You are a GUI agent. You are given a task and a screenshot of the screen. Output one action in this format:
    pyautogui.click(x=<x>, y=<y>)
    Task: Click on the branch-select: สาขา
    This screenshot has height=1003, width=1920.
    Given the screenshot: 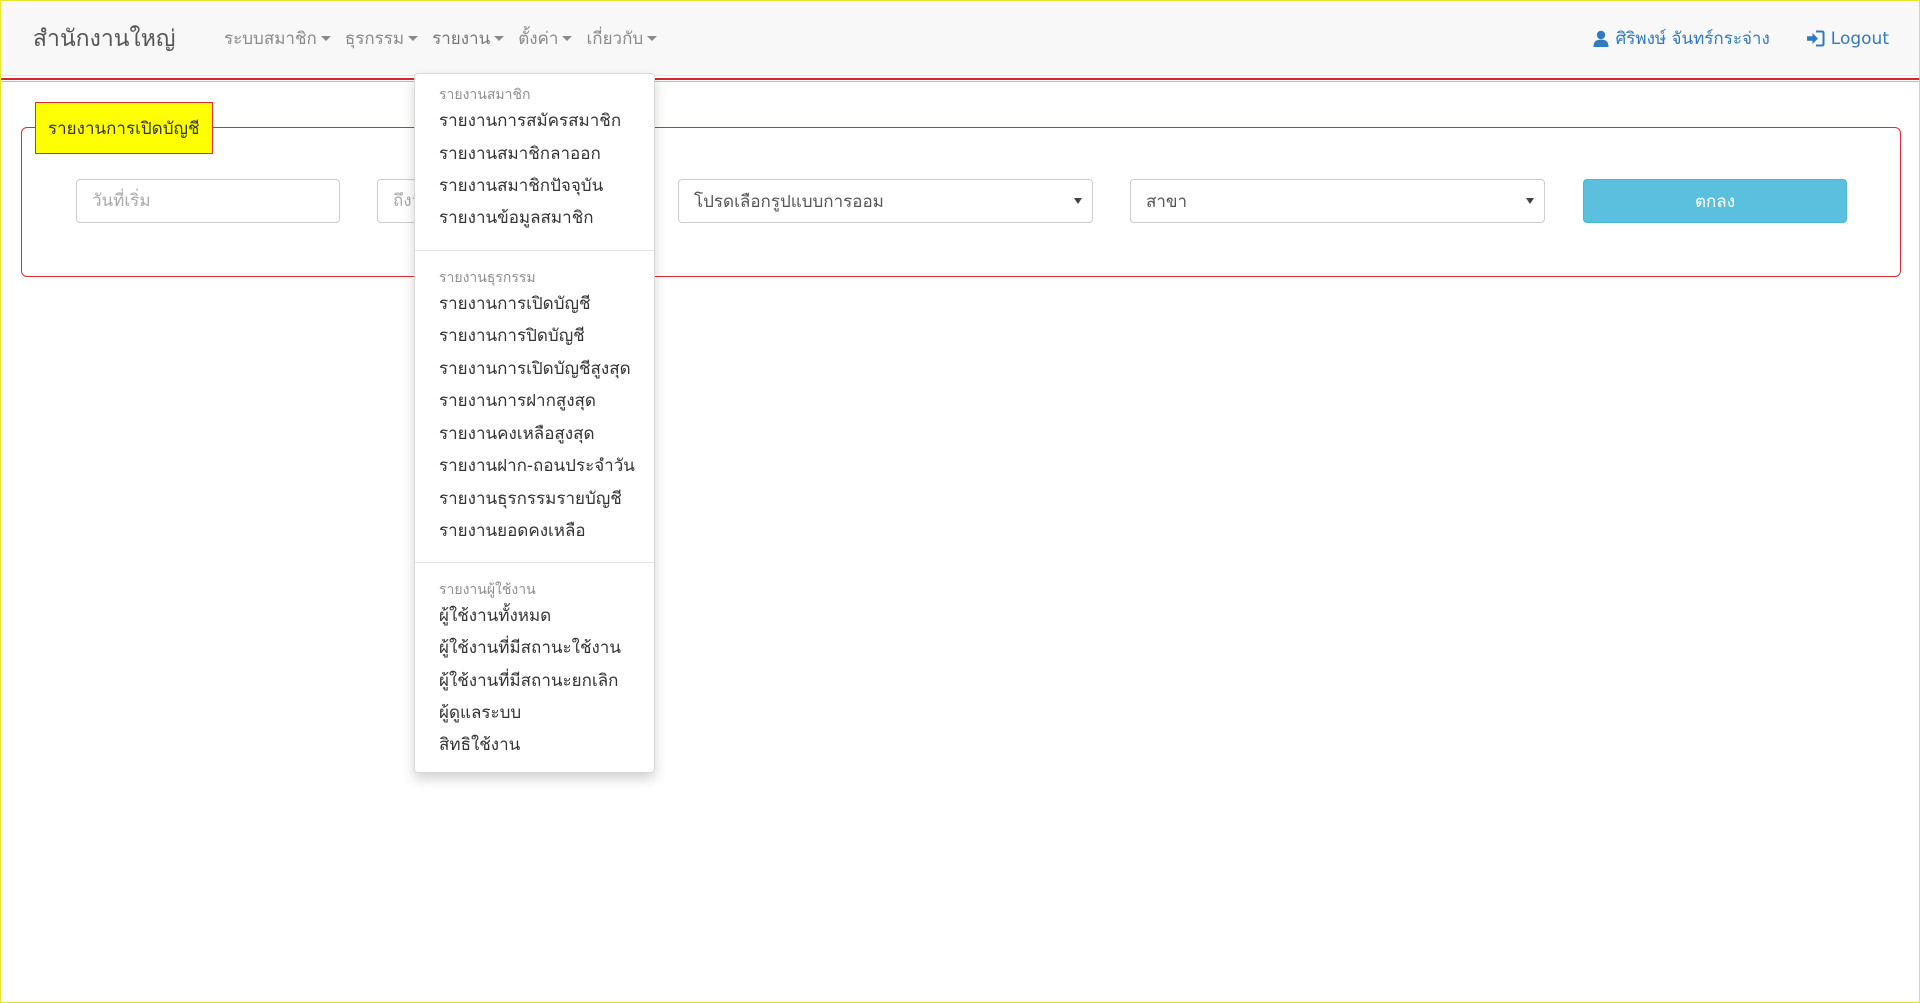 What is the action you would take?
    pyautogui.click(x=1337, y=201)
    